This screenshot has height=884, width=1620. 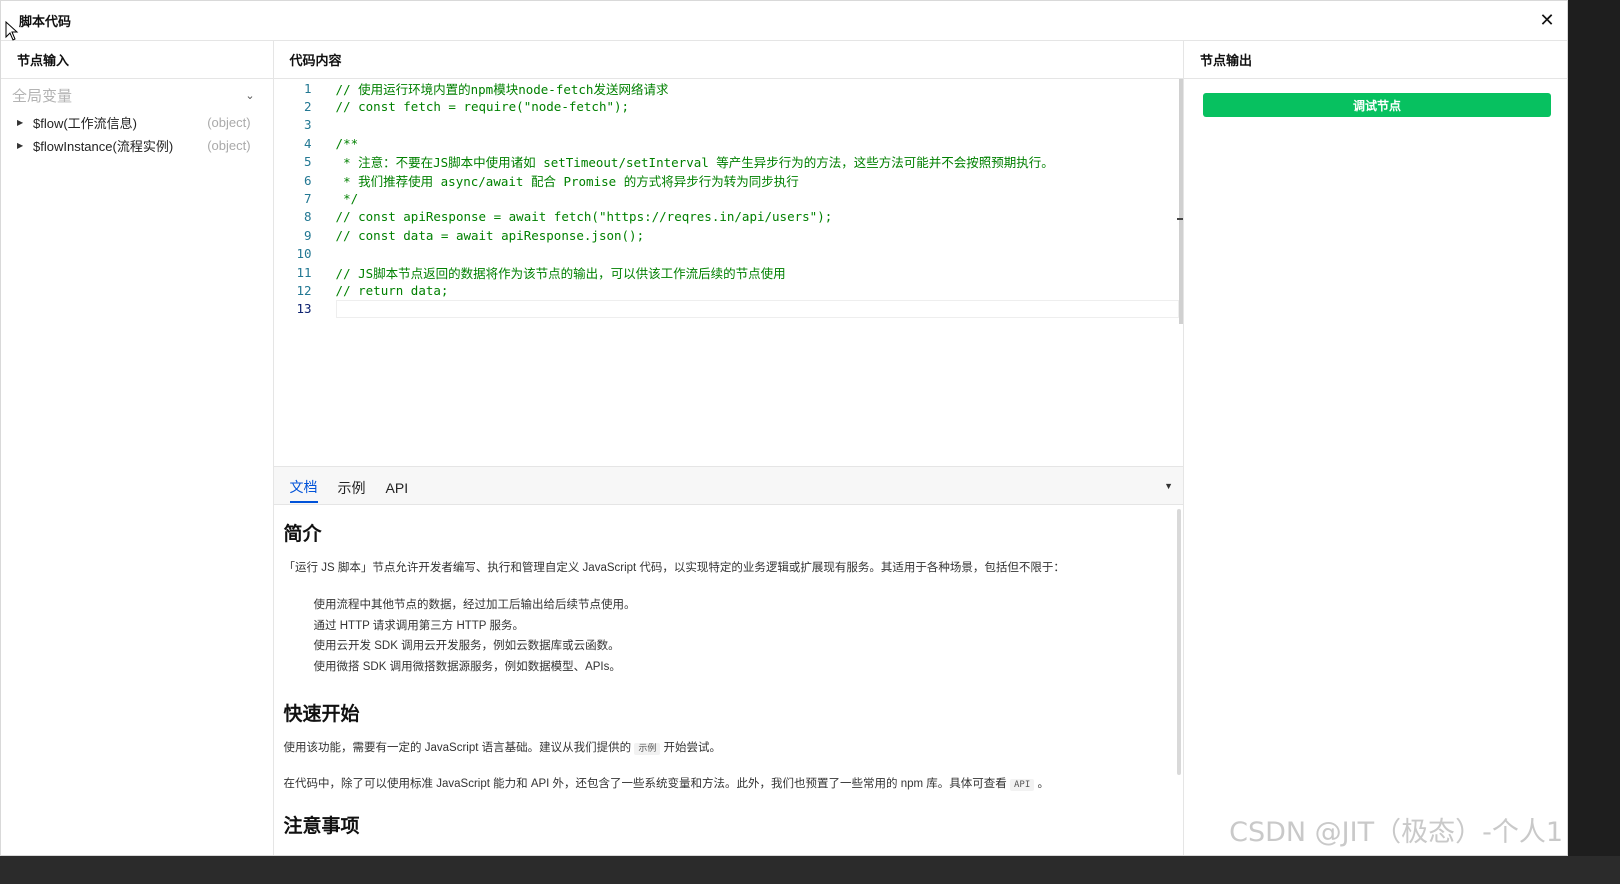 I want to click on editor-scroll-marker, so click(x=1180, y=219).